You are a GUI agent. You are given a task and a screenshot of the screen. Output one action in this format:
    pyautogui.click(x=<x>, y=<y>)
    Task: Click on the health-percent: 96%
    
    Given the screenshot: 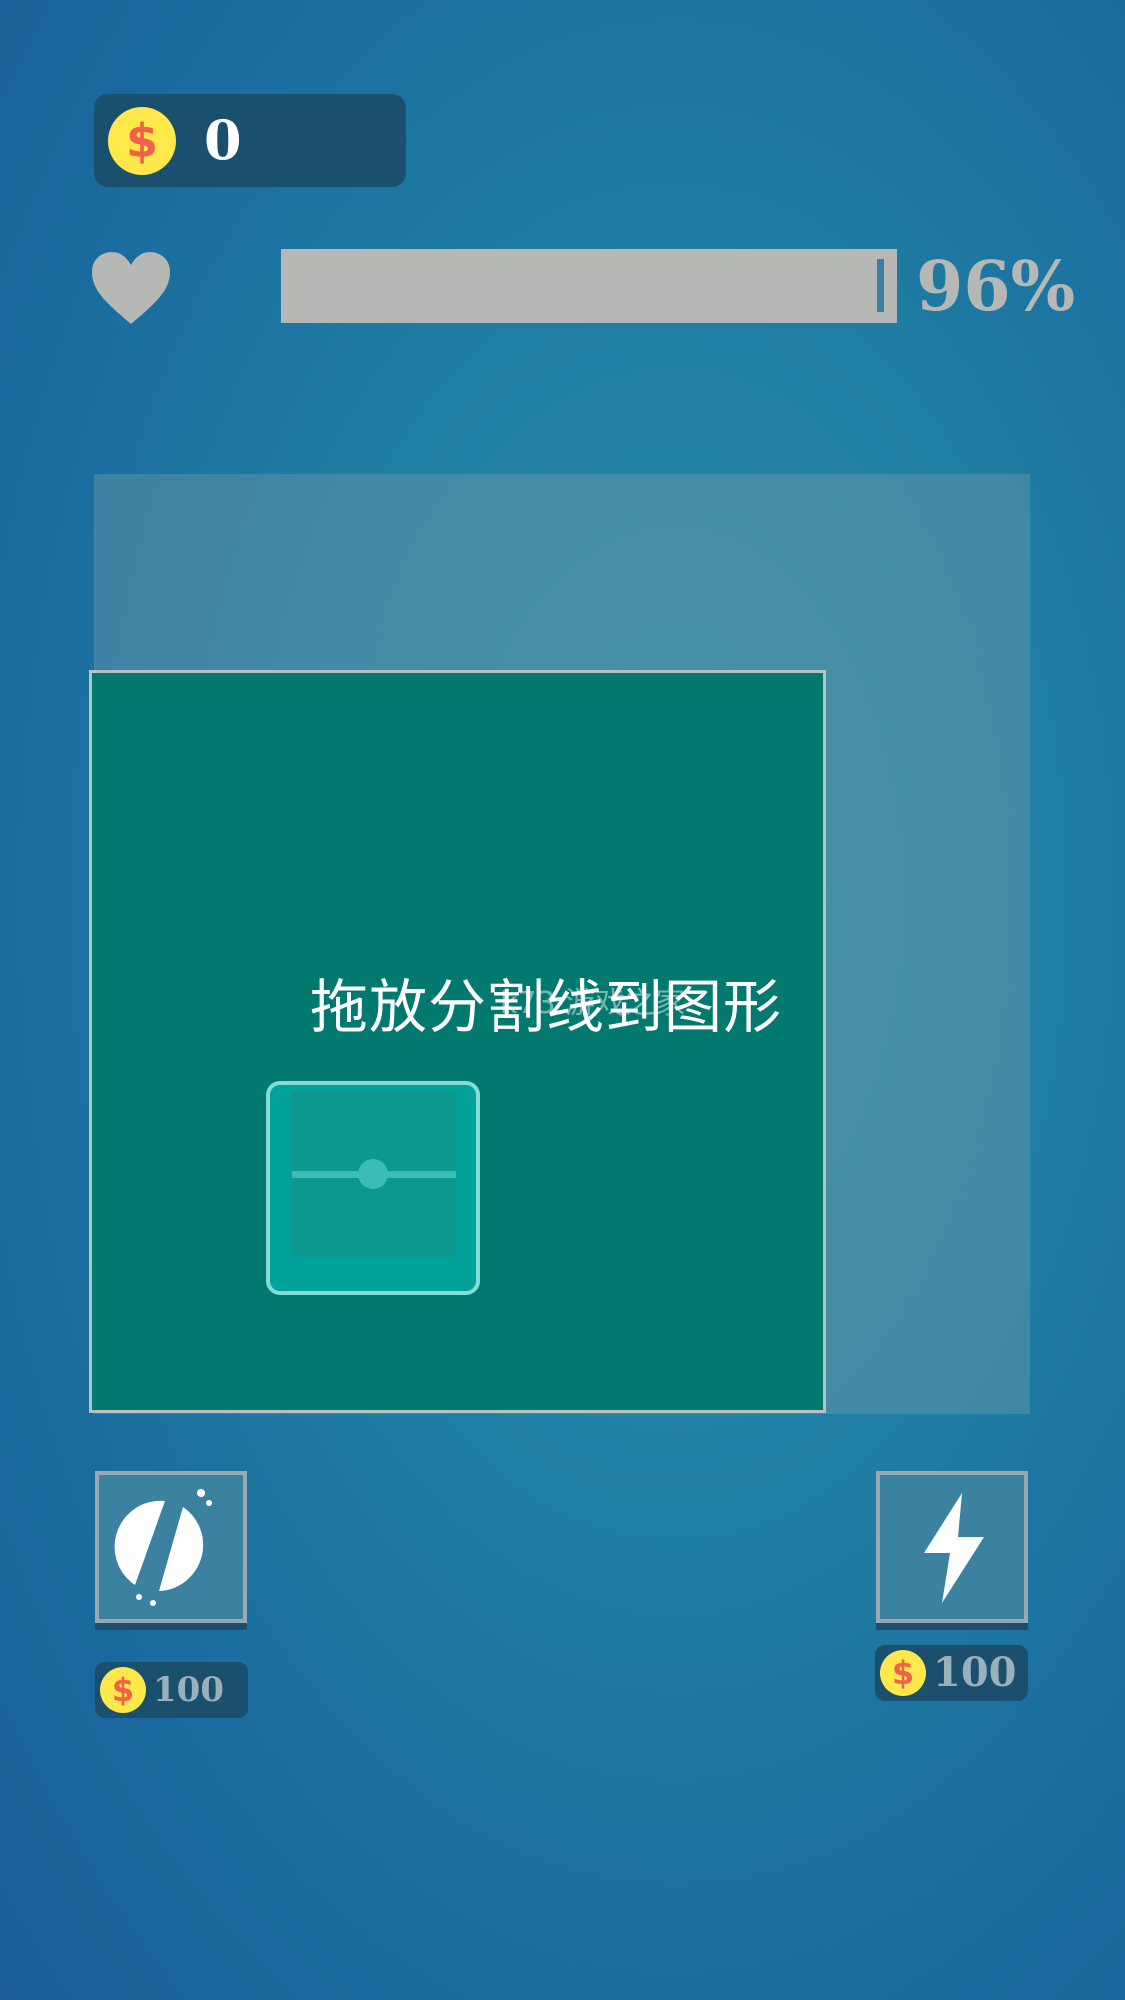 What is the action you would take?
    pyautogui.click(x=996, y=287)
    